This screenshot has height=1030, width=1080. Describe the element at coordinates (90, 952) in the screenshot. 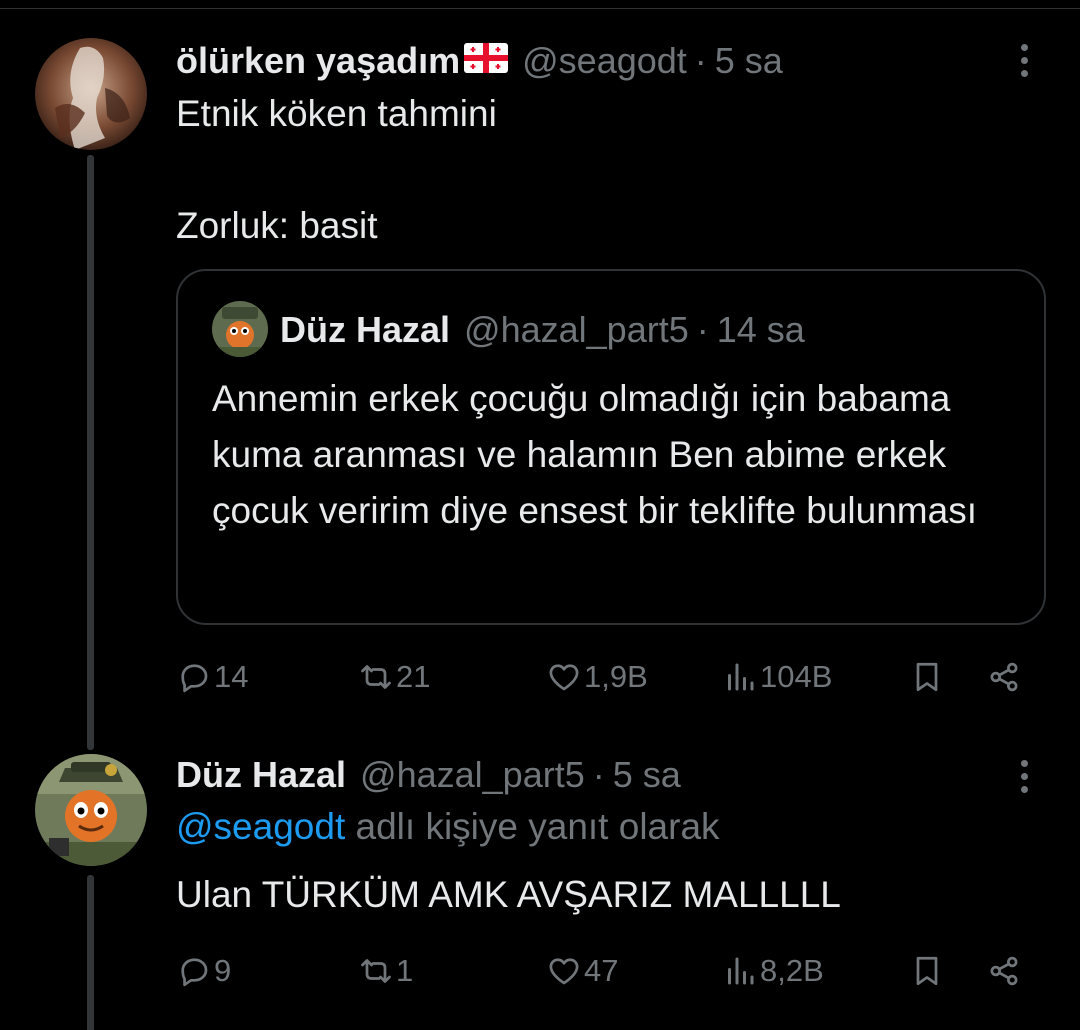

I see `thread-connector-continuation` at that location.